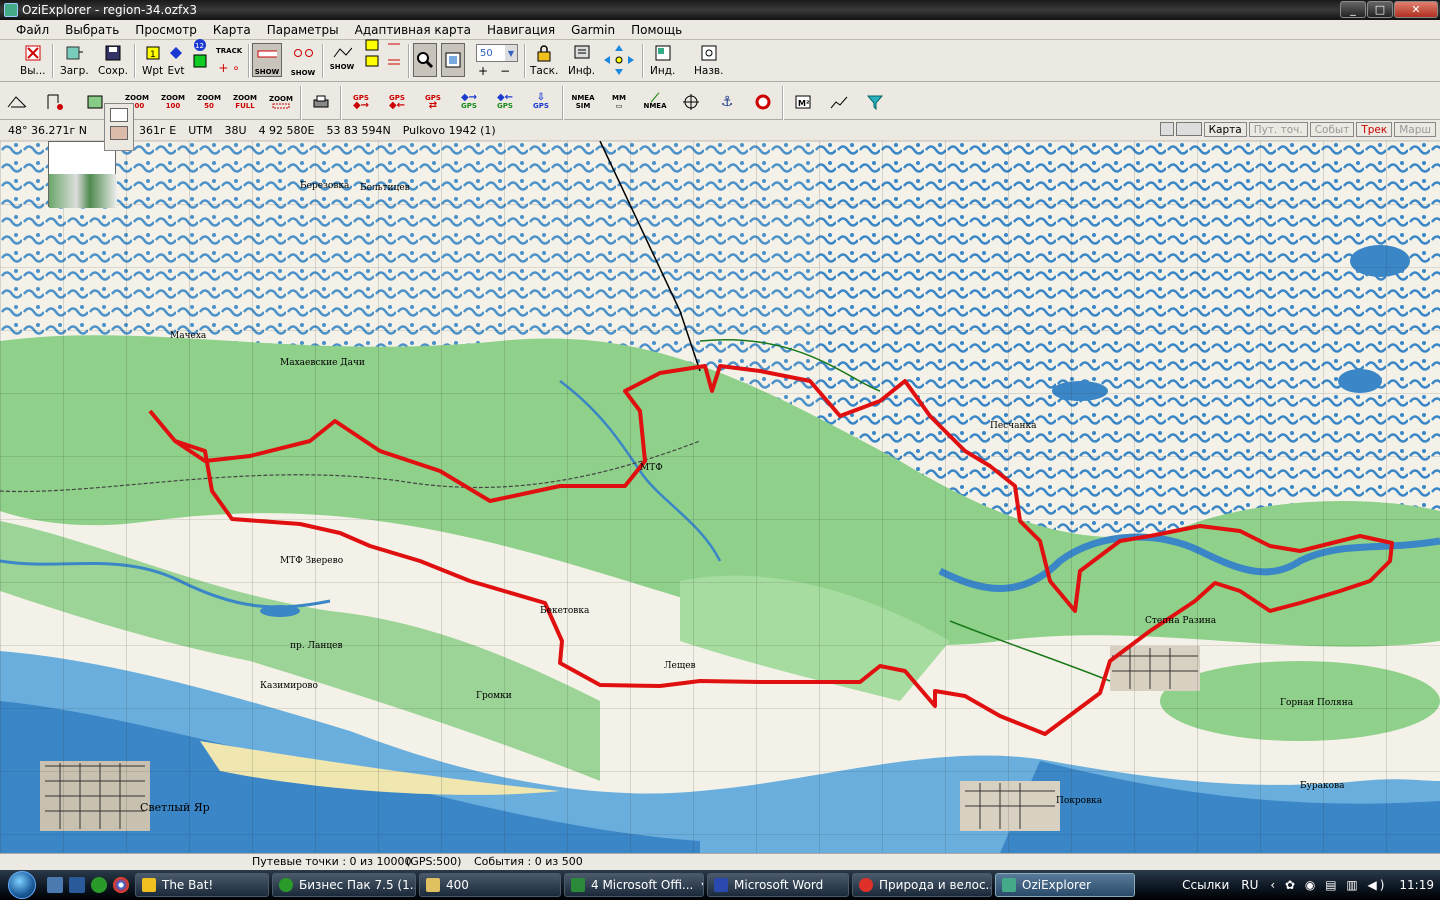 The image size is (1440, 900). What do you see at coordinates (200, 130) in the screenshot?
I see `utm-label: UTM` at bounding box center [200, 130].